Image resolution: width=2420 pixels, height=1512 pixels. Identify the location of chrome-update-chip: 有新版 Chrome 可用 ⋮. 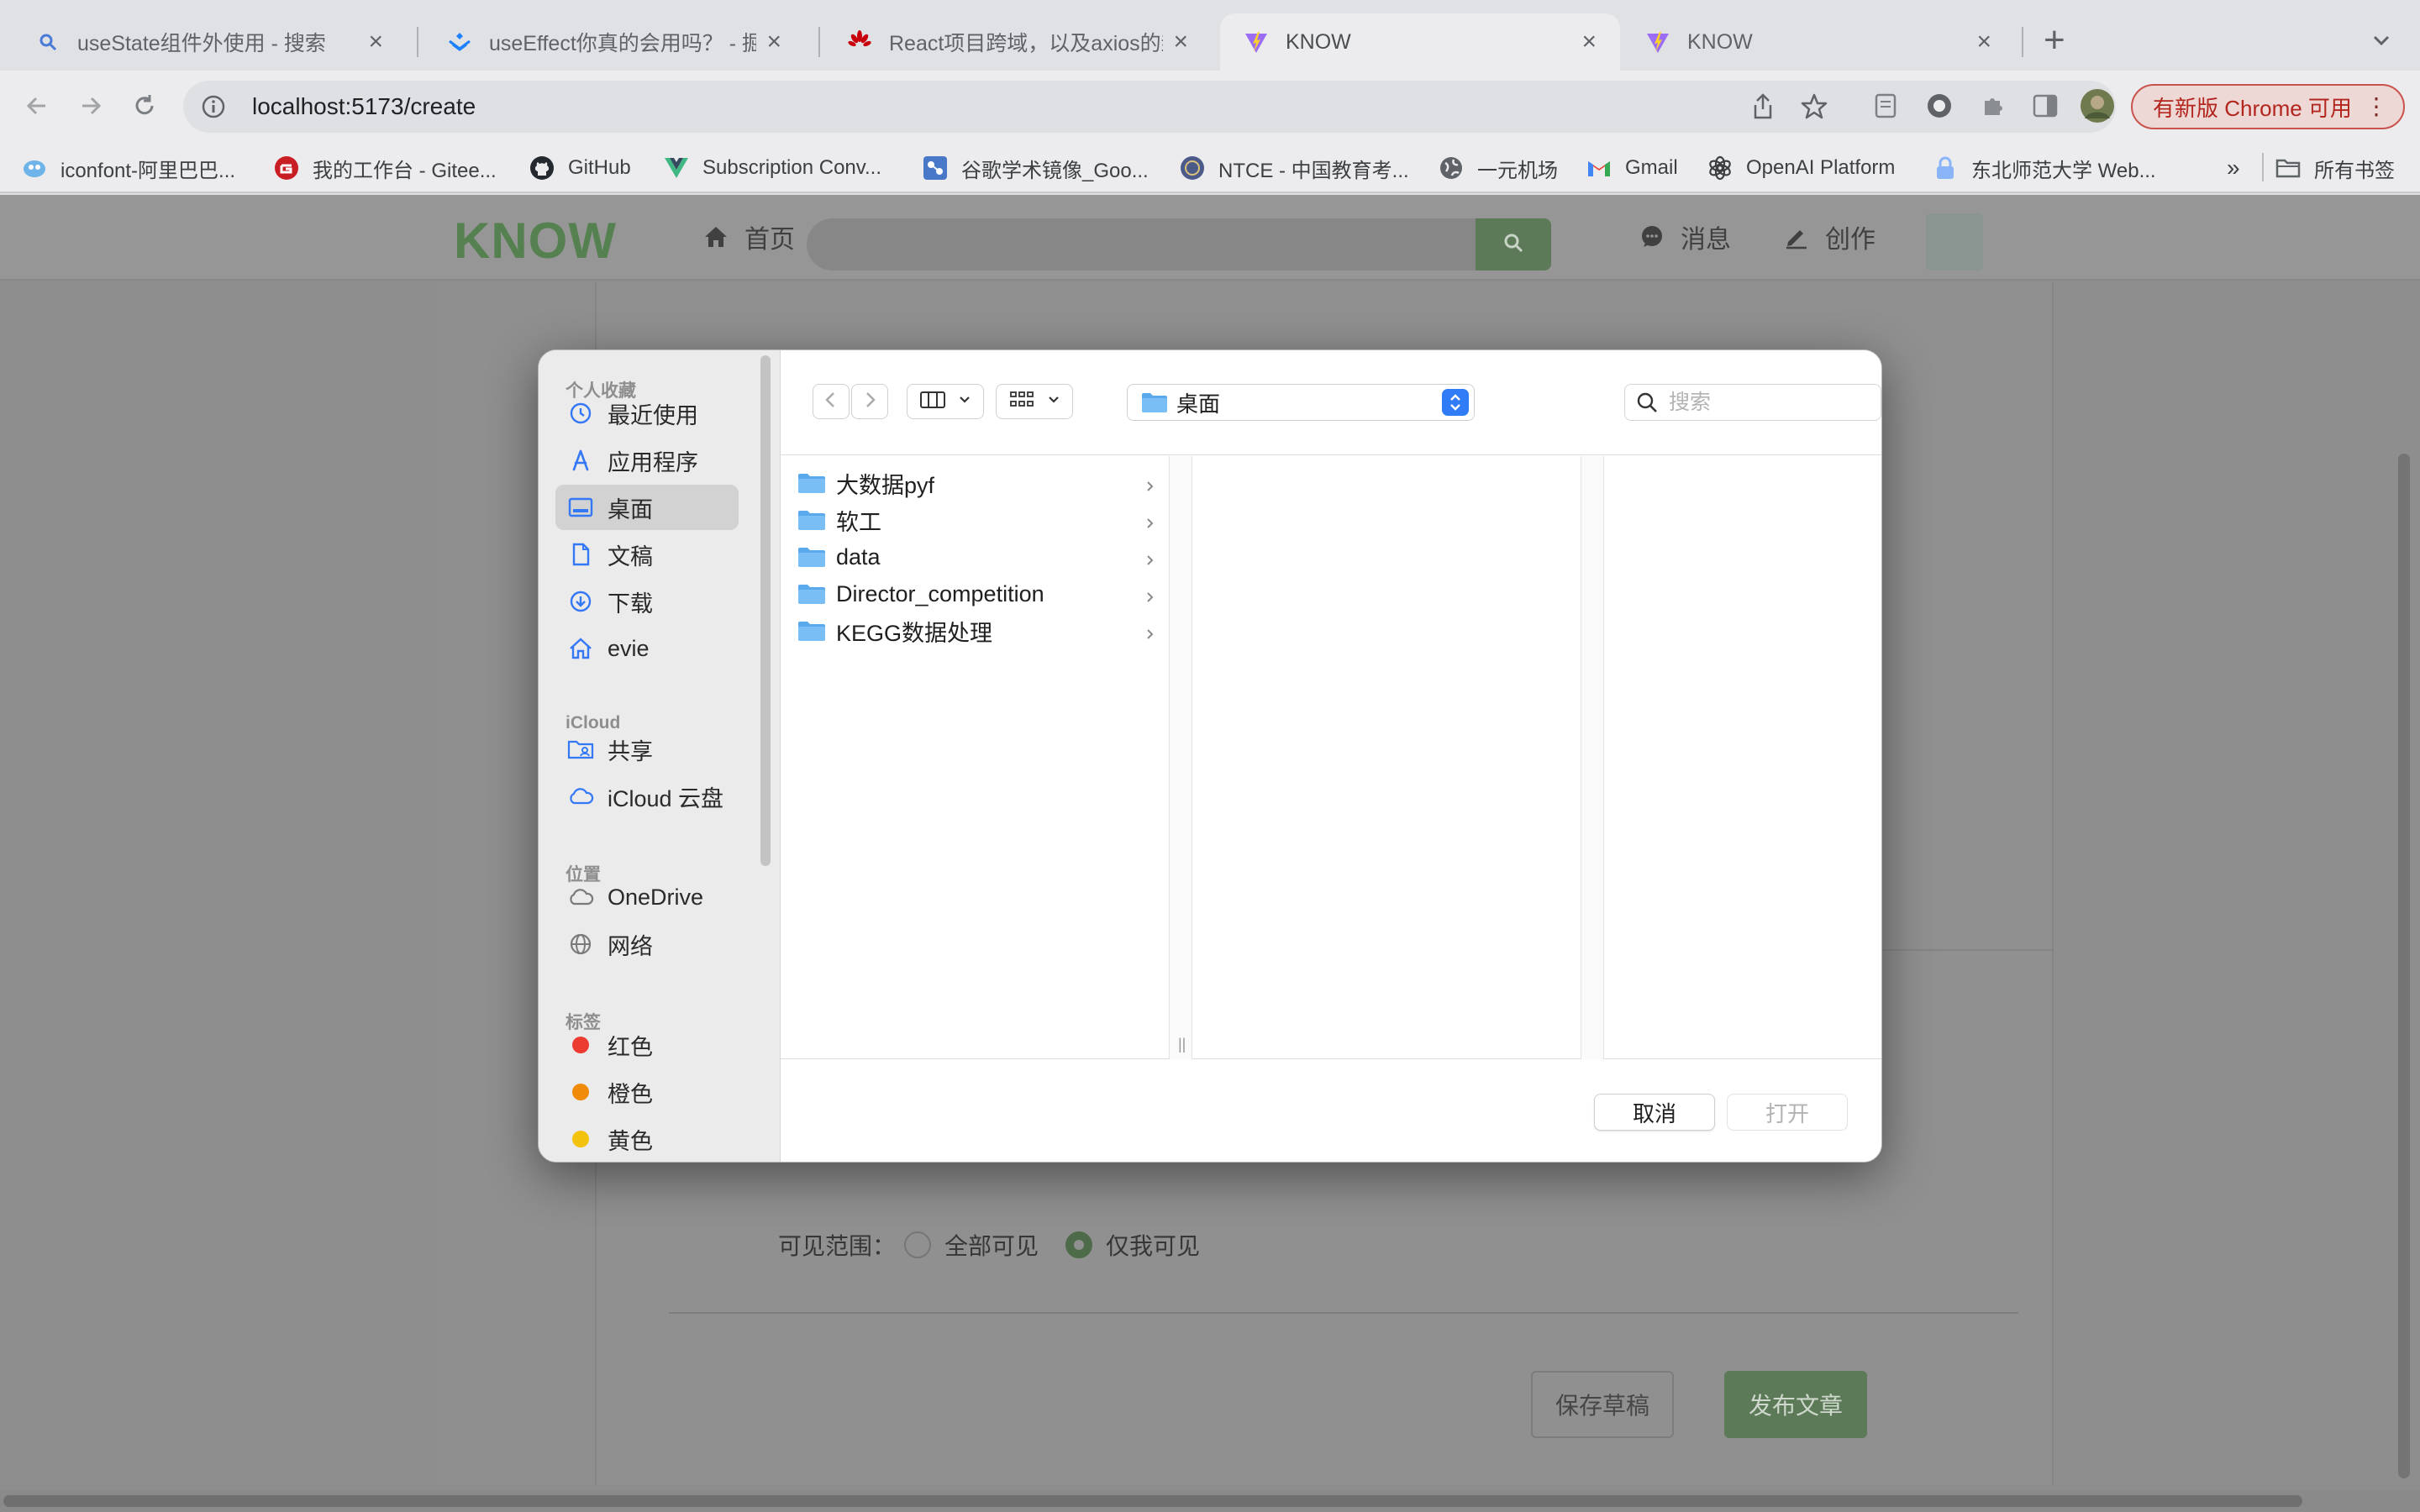
(2268, 106).